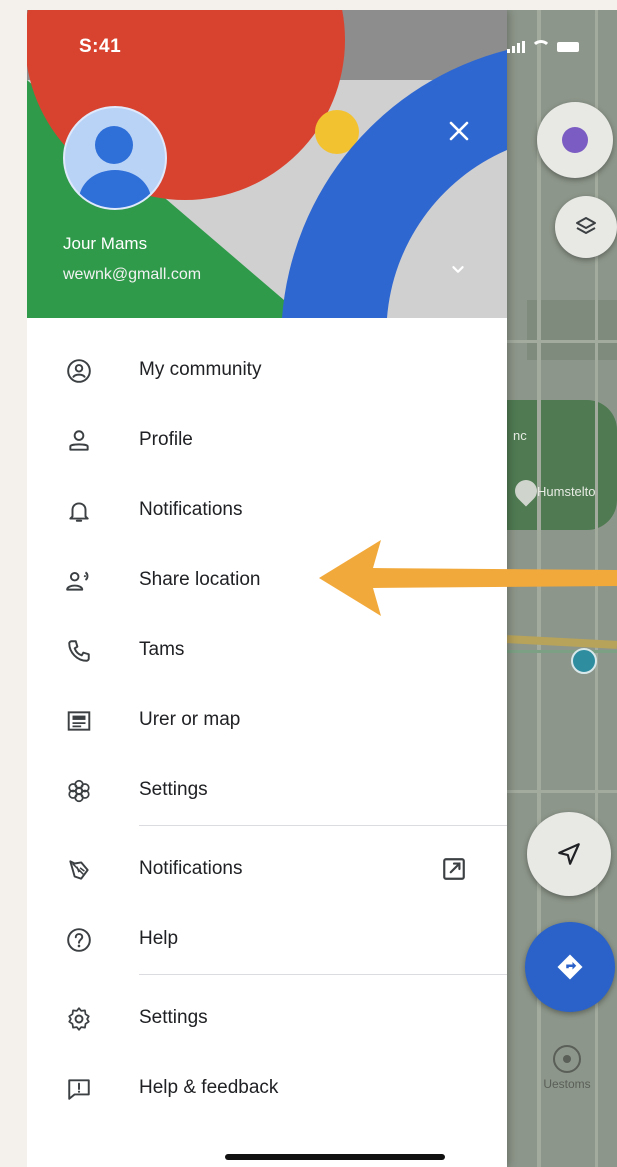 This screenshot has height=1167, width=617. Describe the element at coordinates (322, 45) in the screenshot. I see `status-bar: S:41` at that location.